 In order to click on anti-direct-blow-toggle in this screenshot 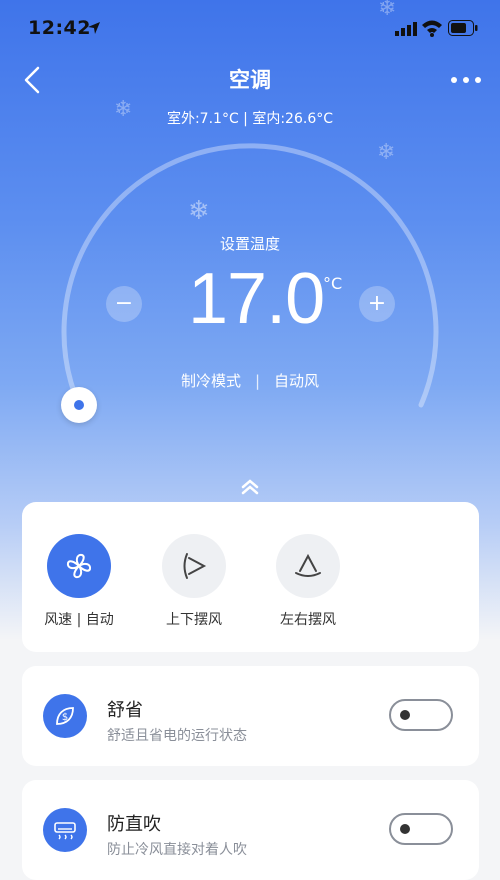, I will do `click(421, 829)`.